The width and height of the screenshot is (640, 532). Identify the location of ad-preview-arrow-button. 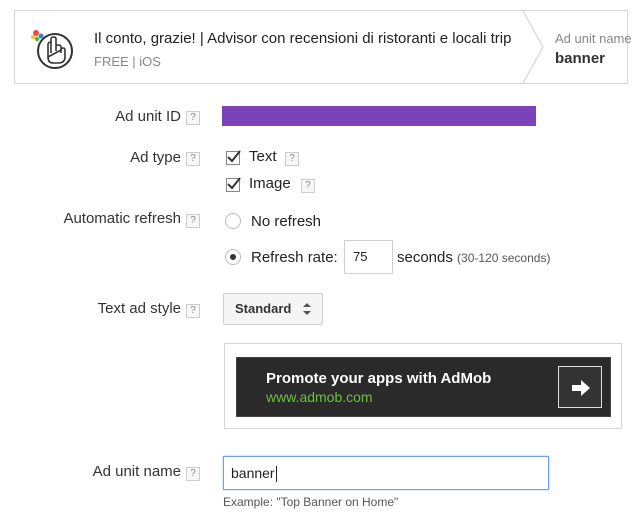
(580, 387).